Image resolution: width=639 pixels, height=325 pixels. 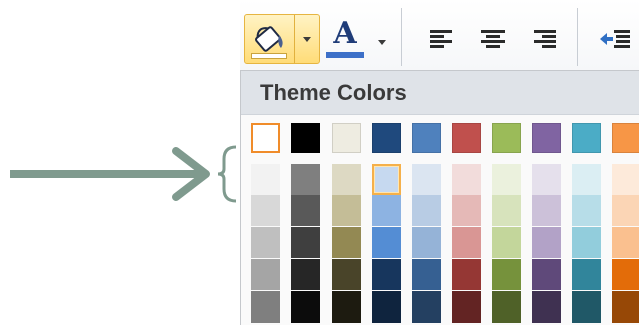 I want to click on split-divider, so click(x=294, y=39).